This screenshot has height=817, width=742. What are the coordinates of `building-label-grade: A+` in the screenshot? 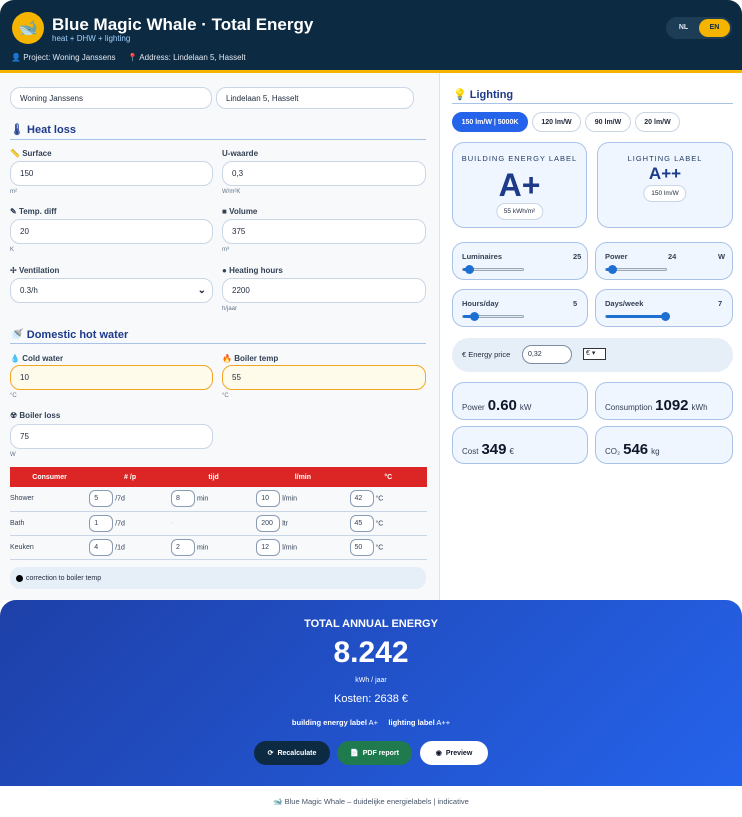 It's located at (519, 185).